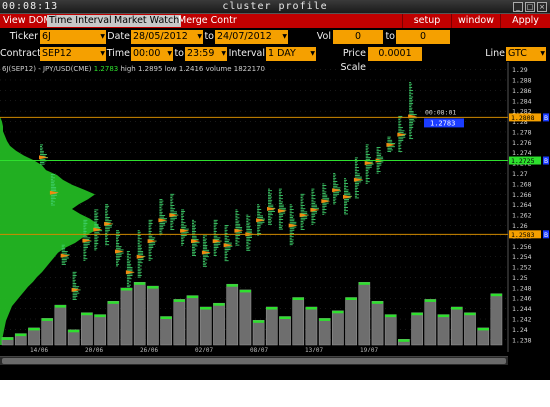  I want to click on menu-view-dom: View DOM, so click(27, 21).